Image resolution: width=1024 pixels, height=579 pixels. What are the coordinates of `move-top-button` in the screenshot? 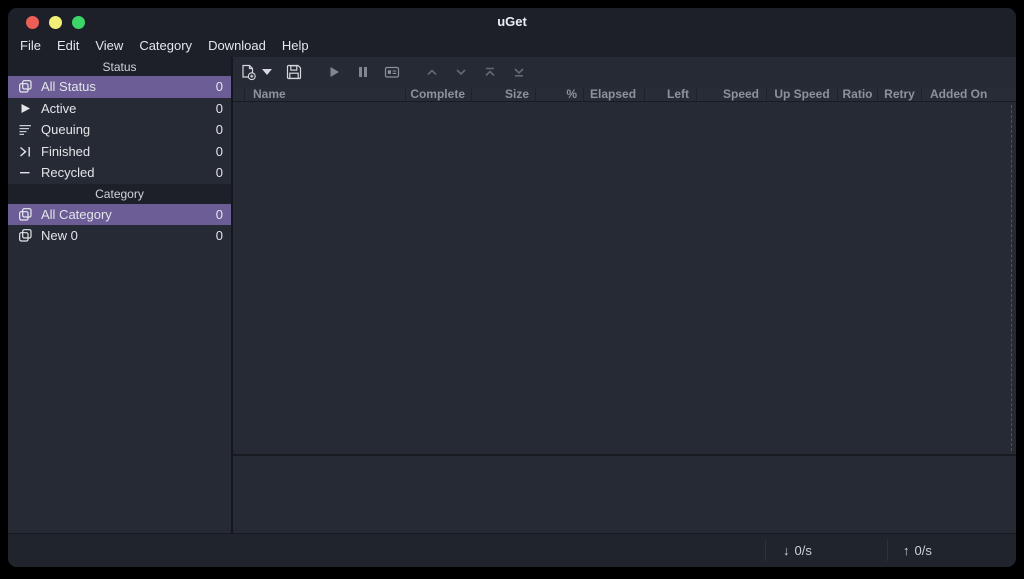 It's located at (490, 72).